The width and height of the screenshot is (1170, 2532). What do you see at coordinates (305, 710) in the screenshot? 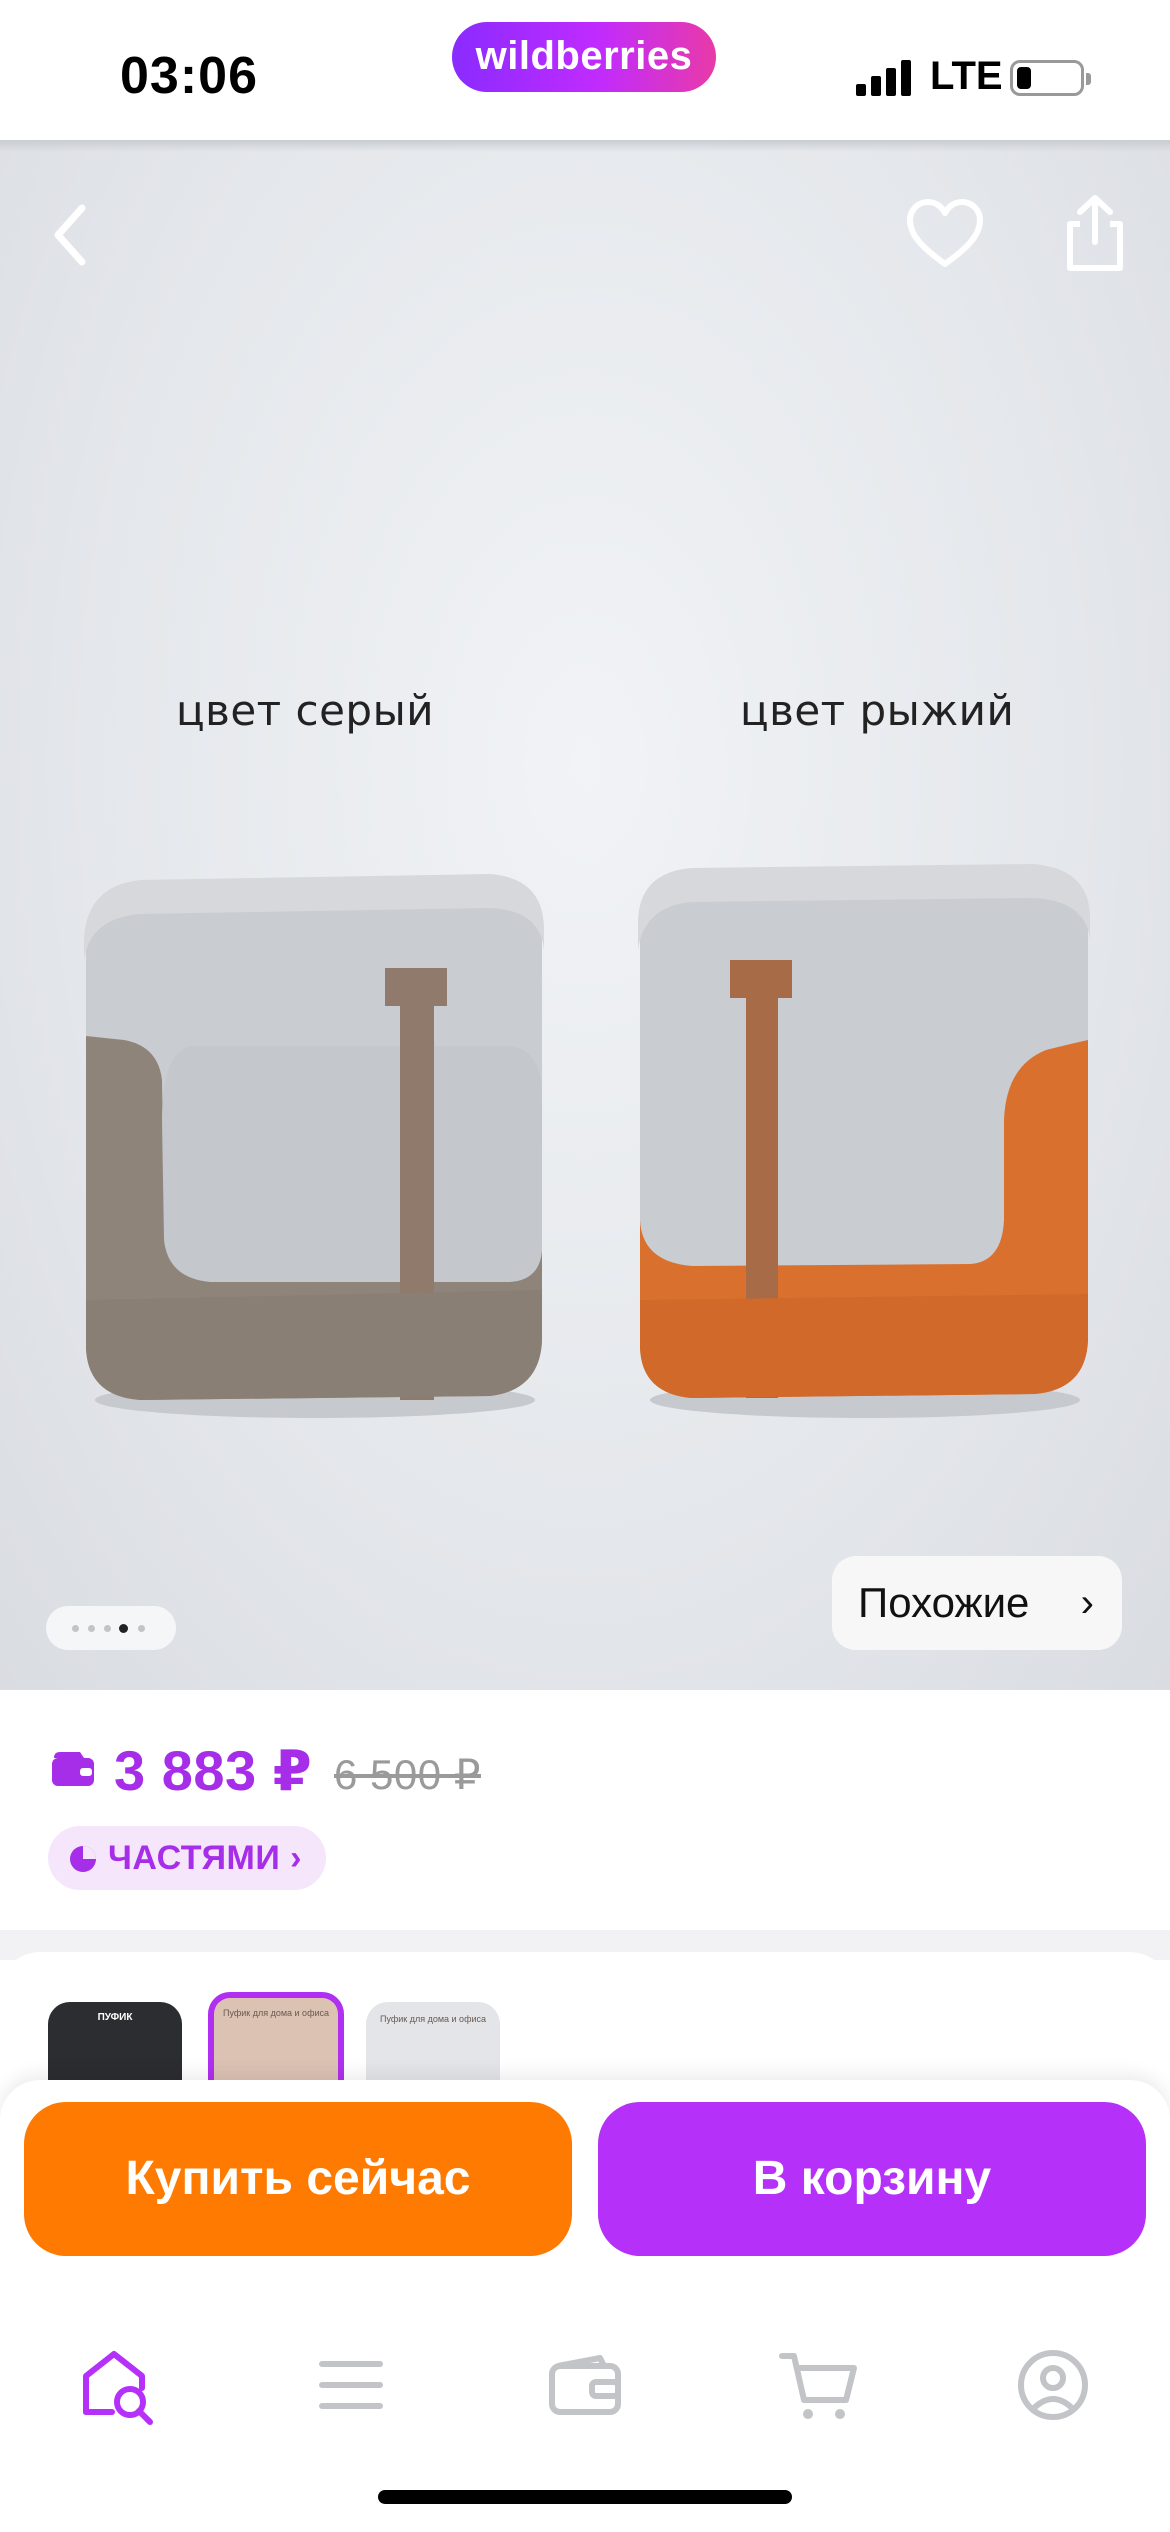
I see `color-label-gray: цвет серый` at bounding box center [305, 710].